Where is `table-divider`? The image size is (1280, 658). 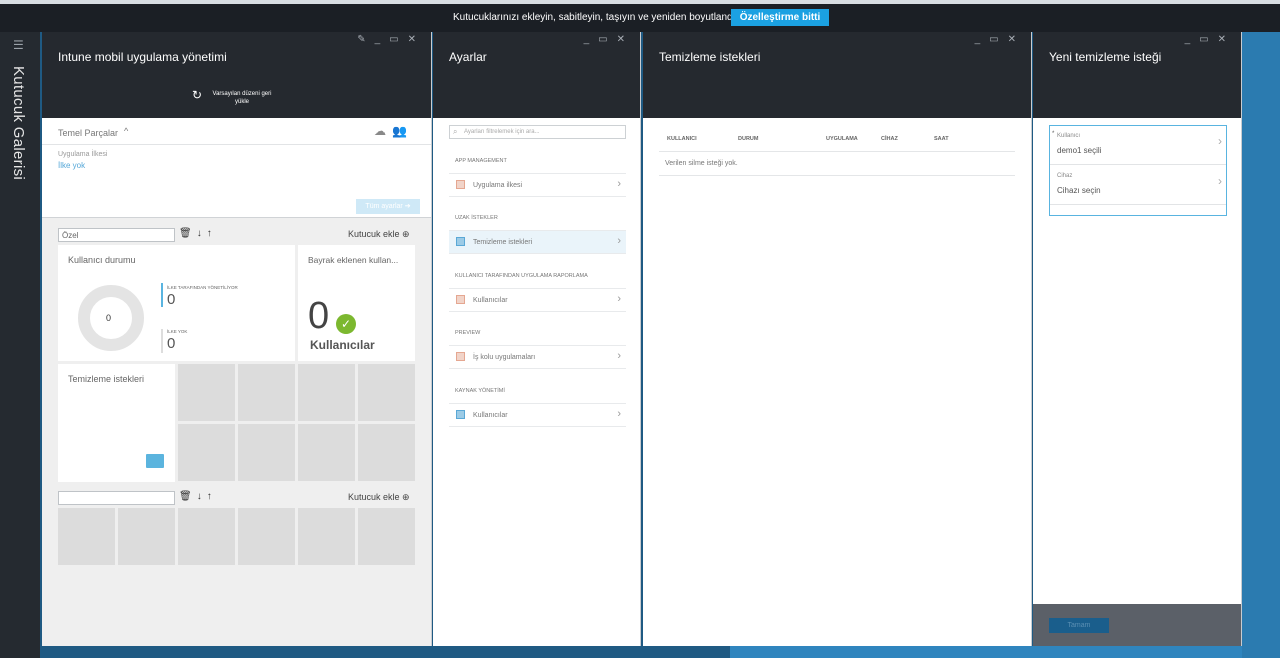 table-divider is located at coordinates (837, 151).